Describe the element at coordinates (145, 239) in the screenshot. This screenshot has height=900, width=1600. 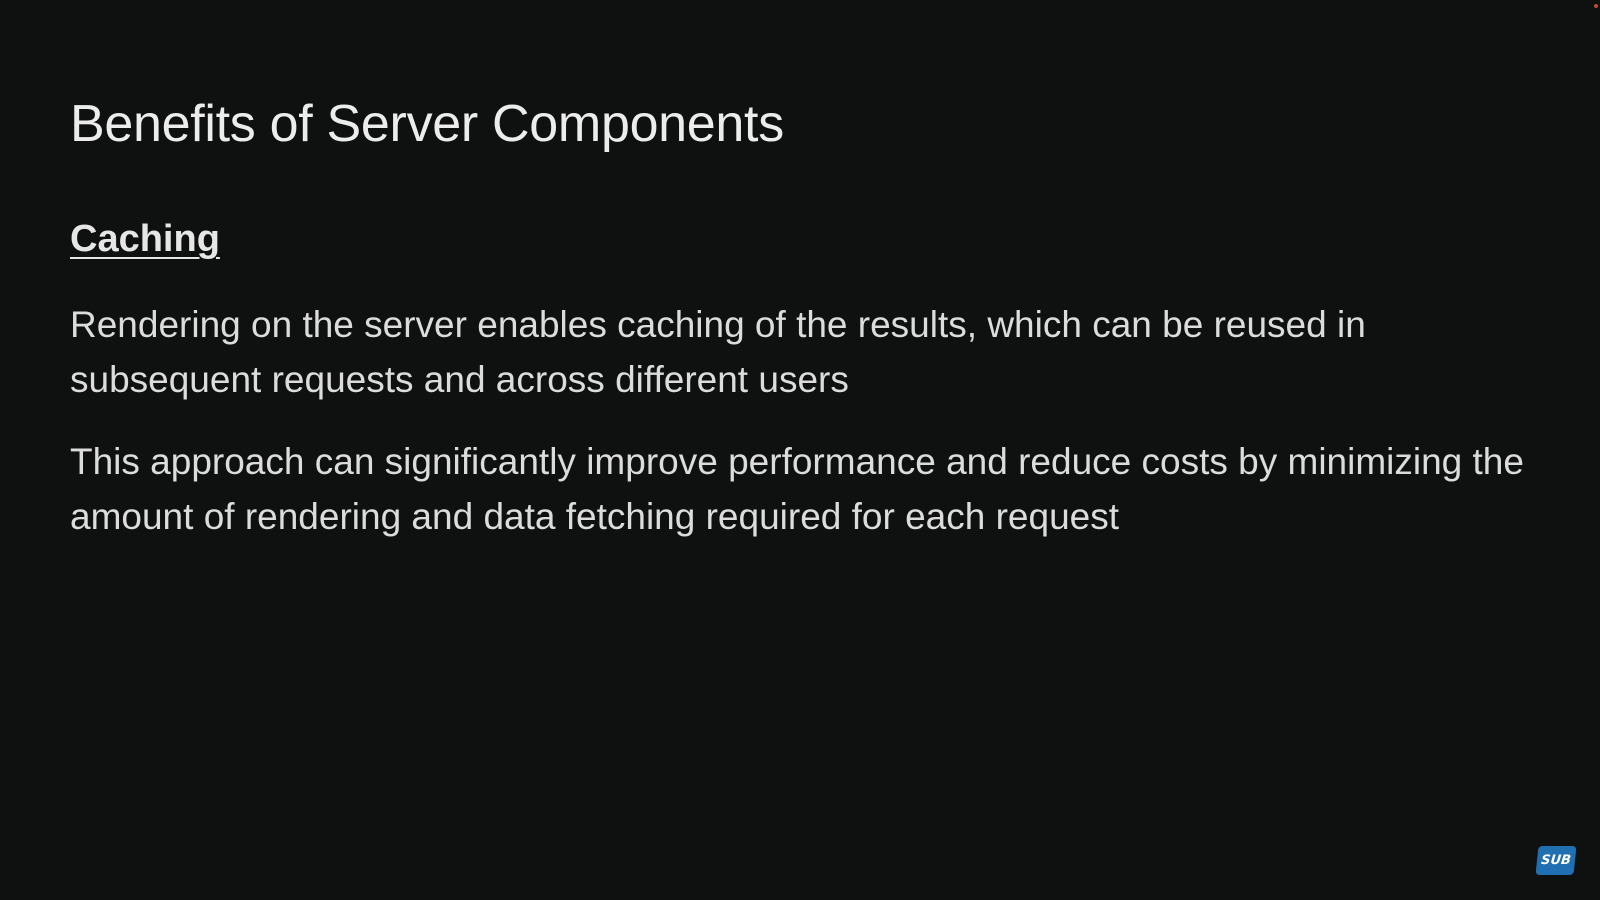
I see `section-heading-caching: Caching` at that location.